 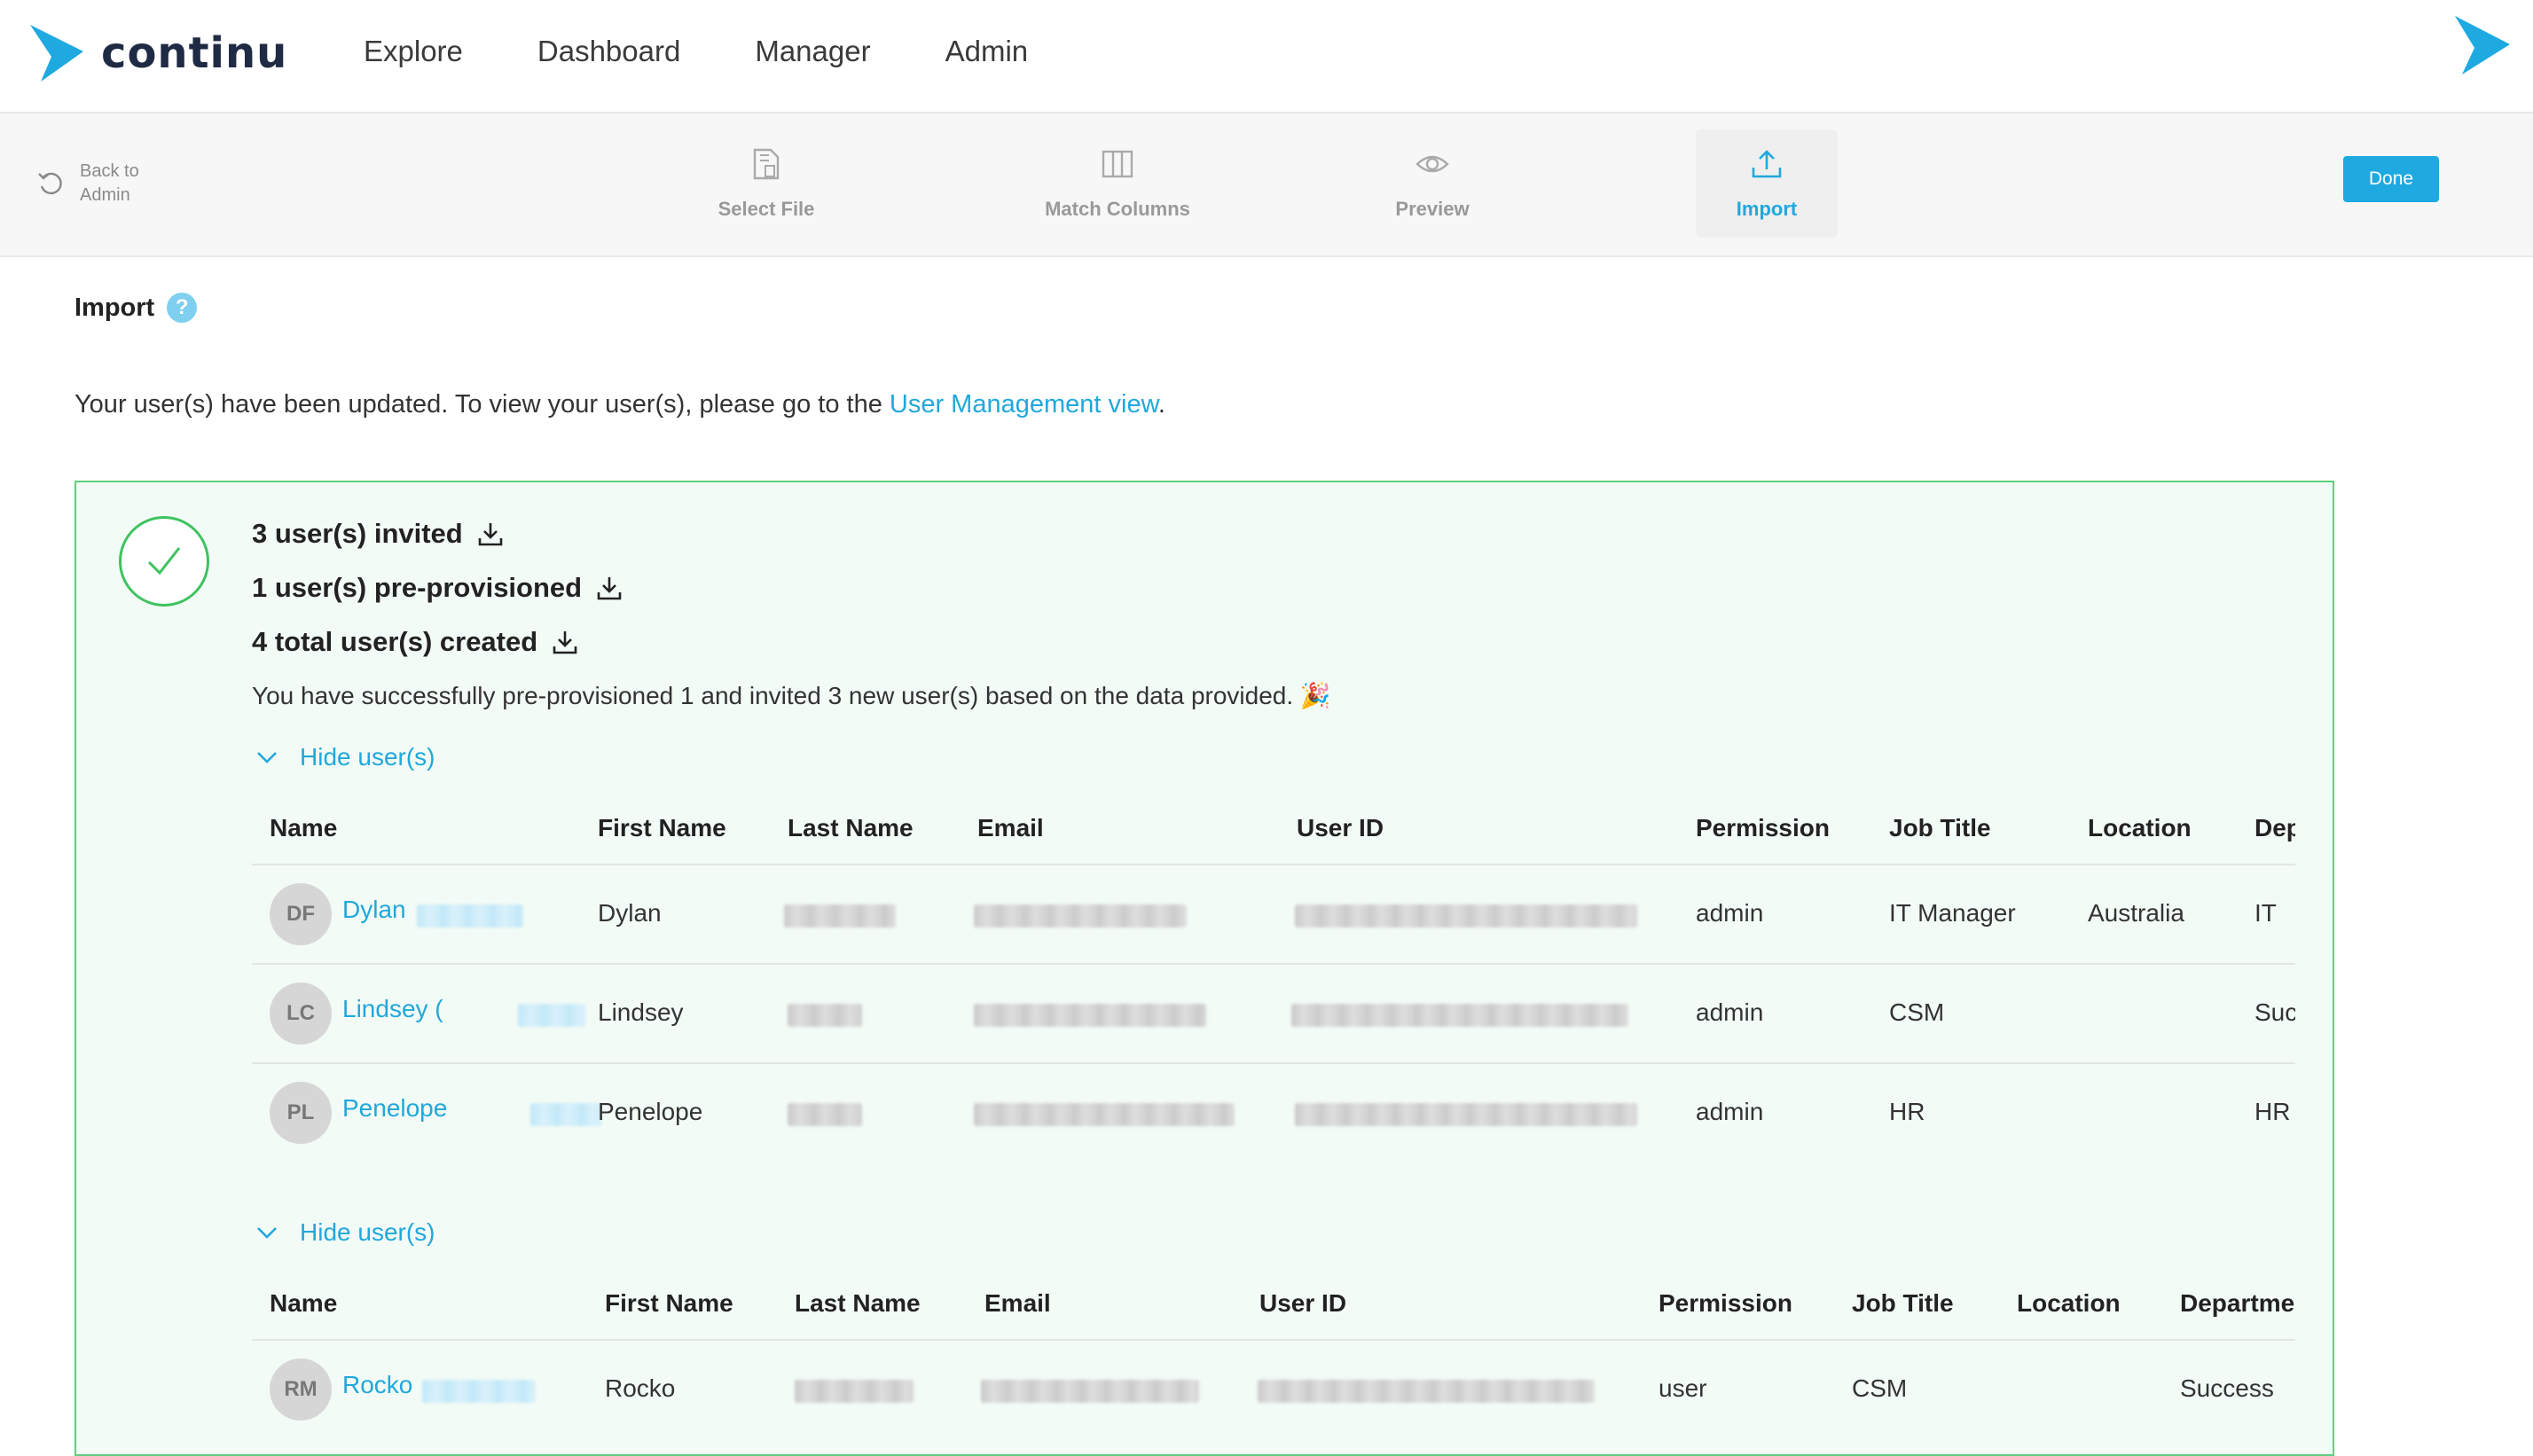 I want to click on checkmark-icon, so click(x=164, y=561).